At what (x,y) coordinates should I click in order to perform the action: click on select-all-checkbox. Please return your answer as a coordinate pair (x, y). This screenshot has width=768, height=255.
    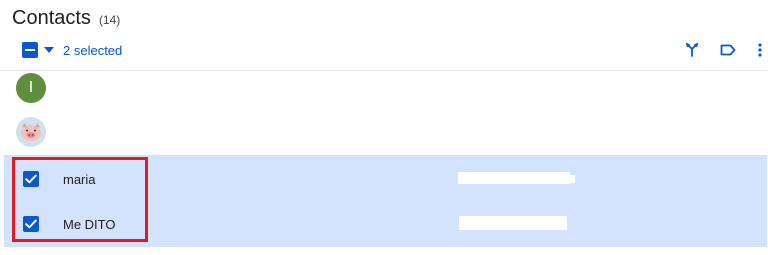
    Looking at the image, I should click on (30, 50).